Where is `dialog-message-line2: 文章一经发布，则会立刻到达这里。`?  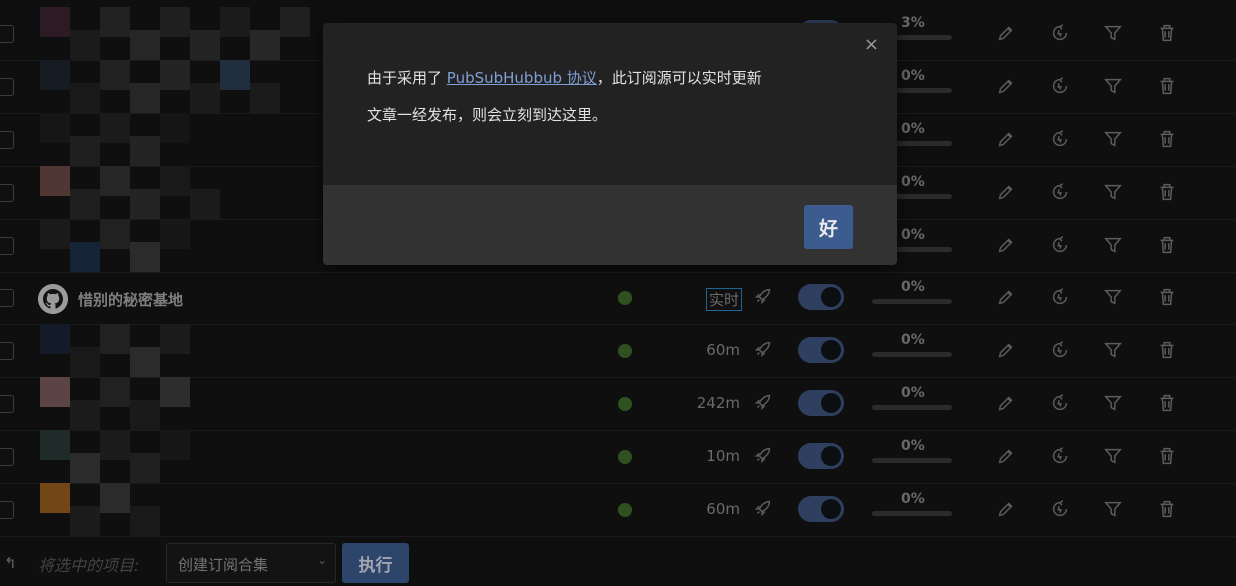 dialog-message-line2: 文章一经发布，则会立刻到达这里。 is located at coordinates (487, 115).